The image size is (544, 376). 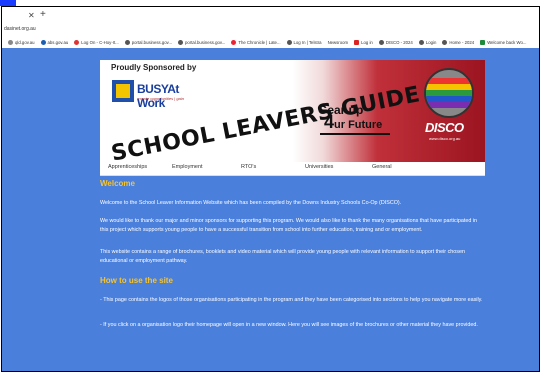 I want to click on bookmark-item: Newsroom, so click(x=338, y=42).